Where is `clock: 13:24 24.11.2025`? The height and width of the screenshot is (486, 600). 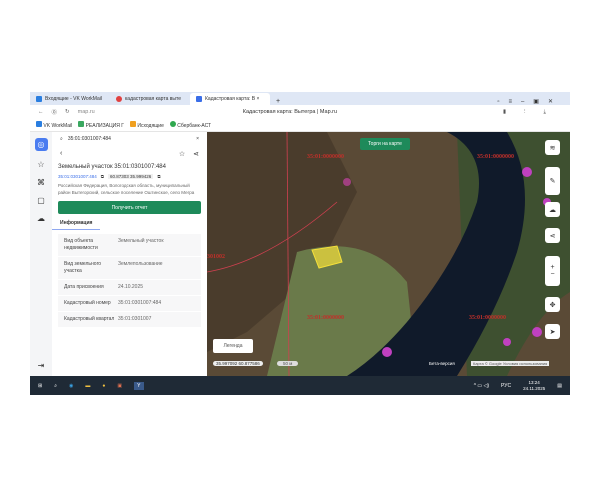
clock: 13:24 24.11.2025 is located at coordinates (534, 386).